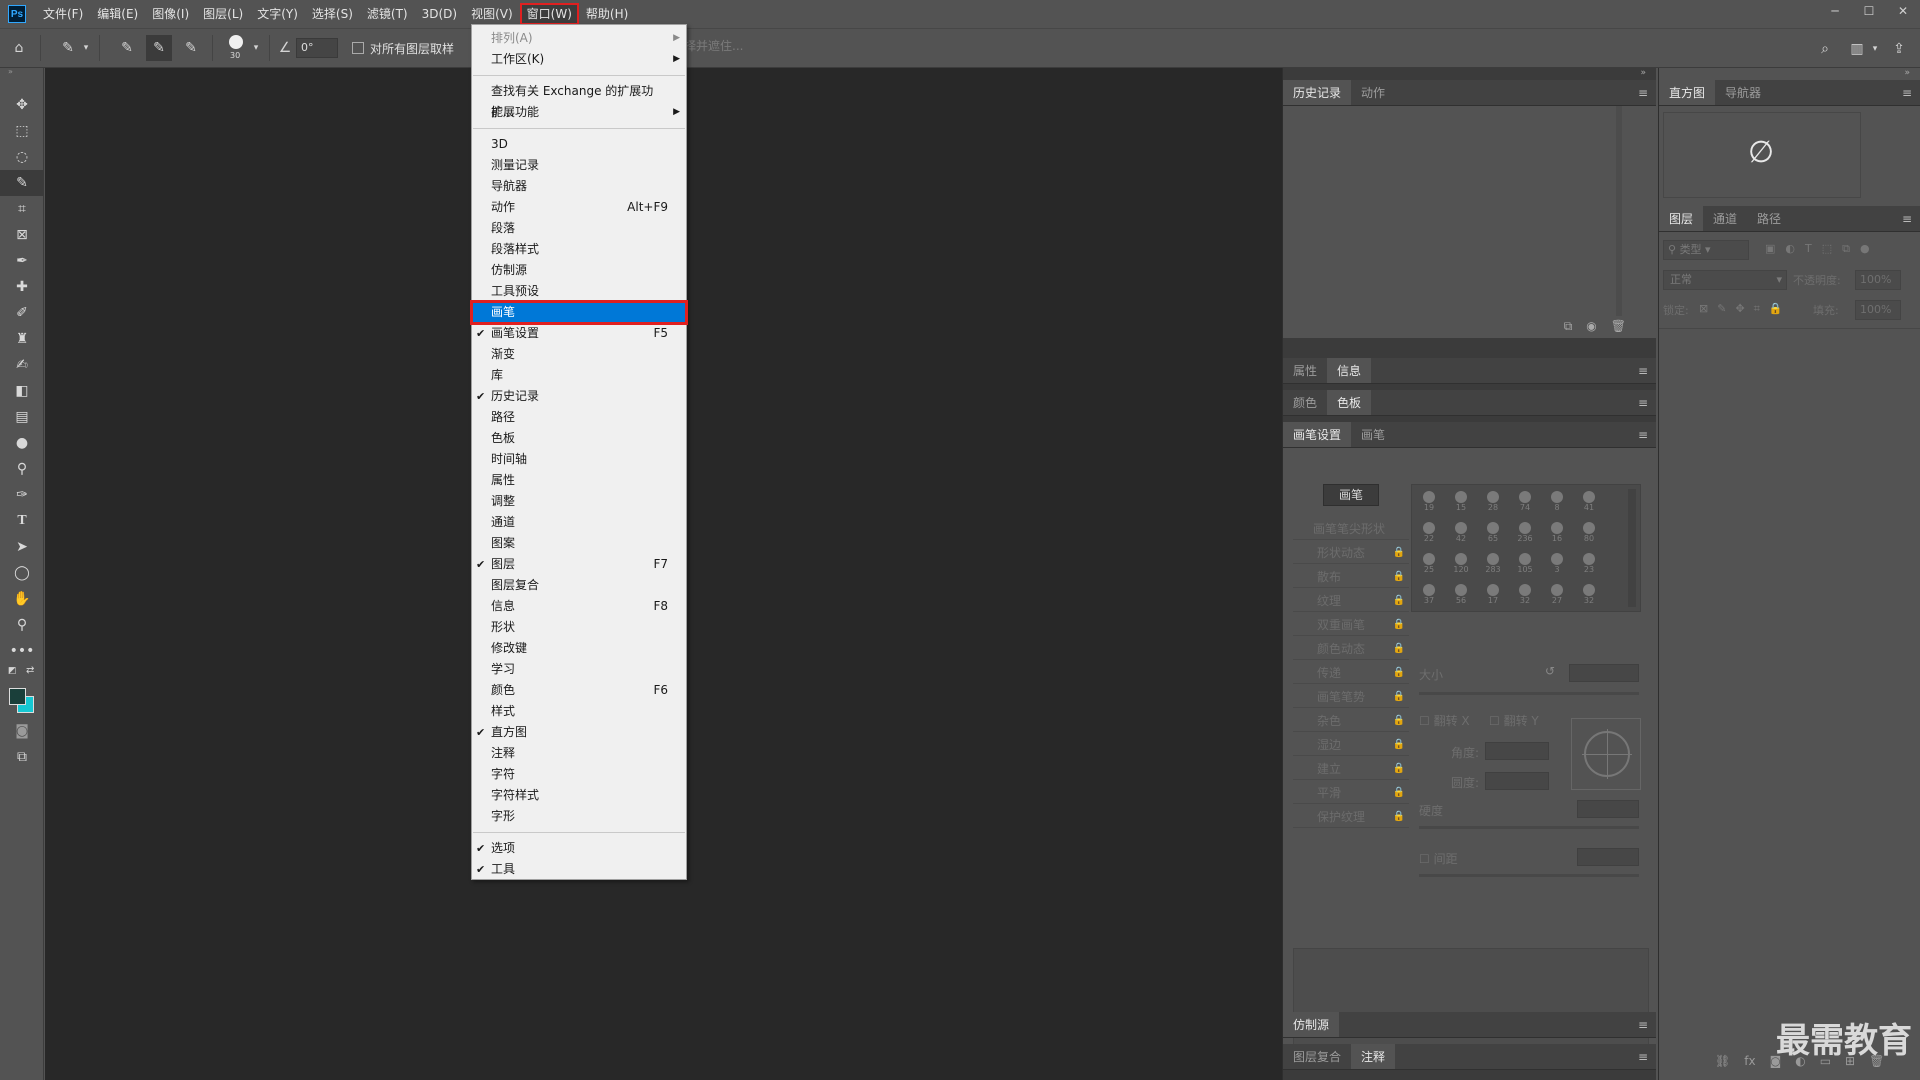 This screenshot has width=1920, height=1080. I want to click on menu-item-arrange: 排列(A) ▶, so click(579, 38).